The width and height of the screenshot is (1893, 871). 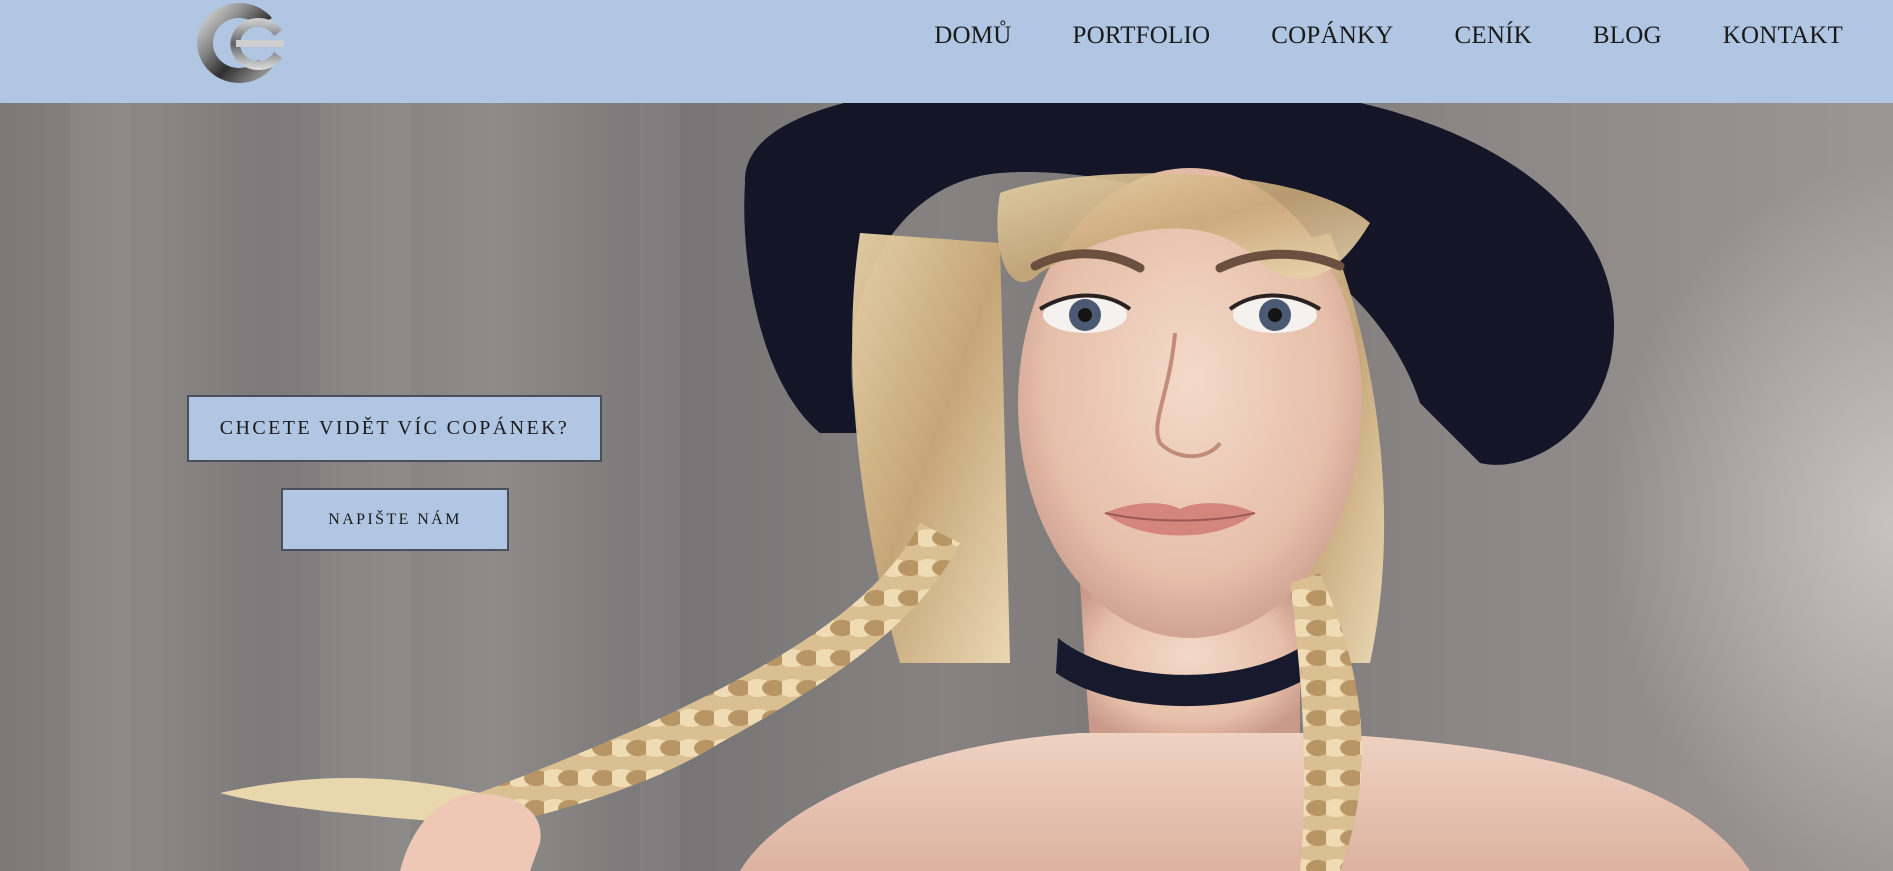 What do you see at coordinates (1141, 36) in the screenshot?
I see `nav-item-portfolio: PORTFOLIO` at bounding box center [1141, 36].